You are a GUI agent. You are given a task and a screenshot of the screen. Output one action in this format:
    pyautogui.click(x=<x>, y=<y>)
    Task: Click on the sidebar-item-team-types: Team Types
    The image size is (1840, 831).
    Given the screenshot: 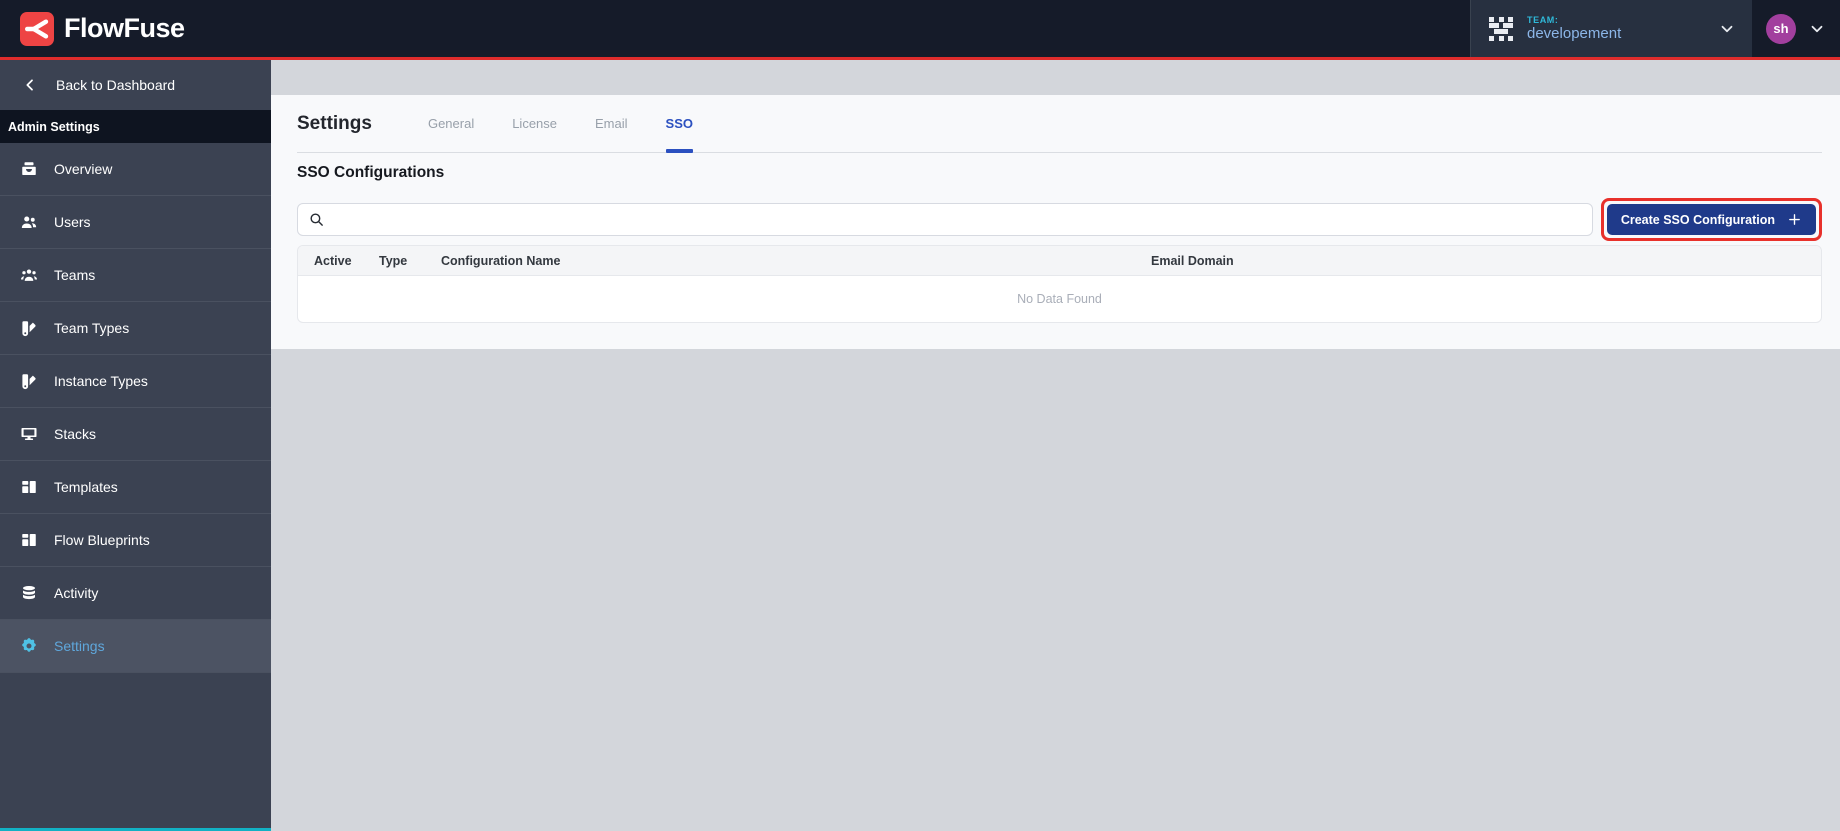 What is the action you would take?
    pyautogui.click(x=135, y=328)
    